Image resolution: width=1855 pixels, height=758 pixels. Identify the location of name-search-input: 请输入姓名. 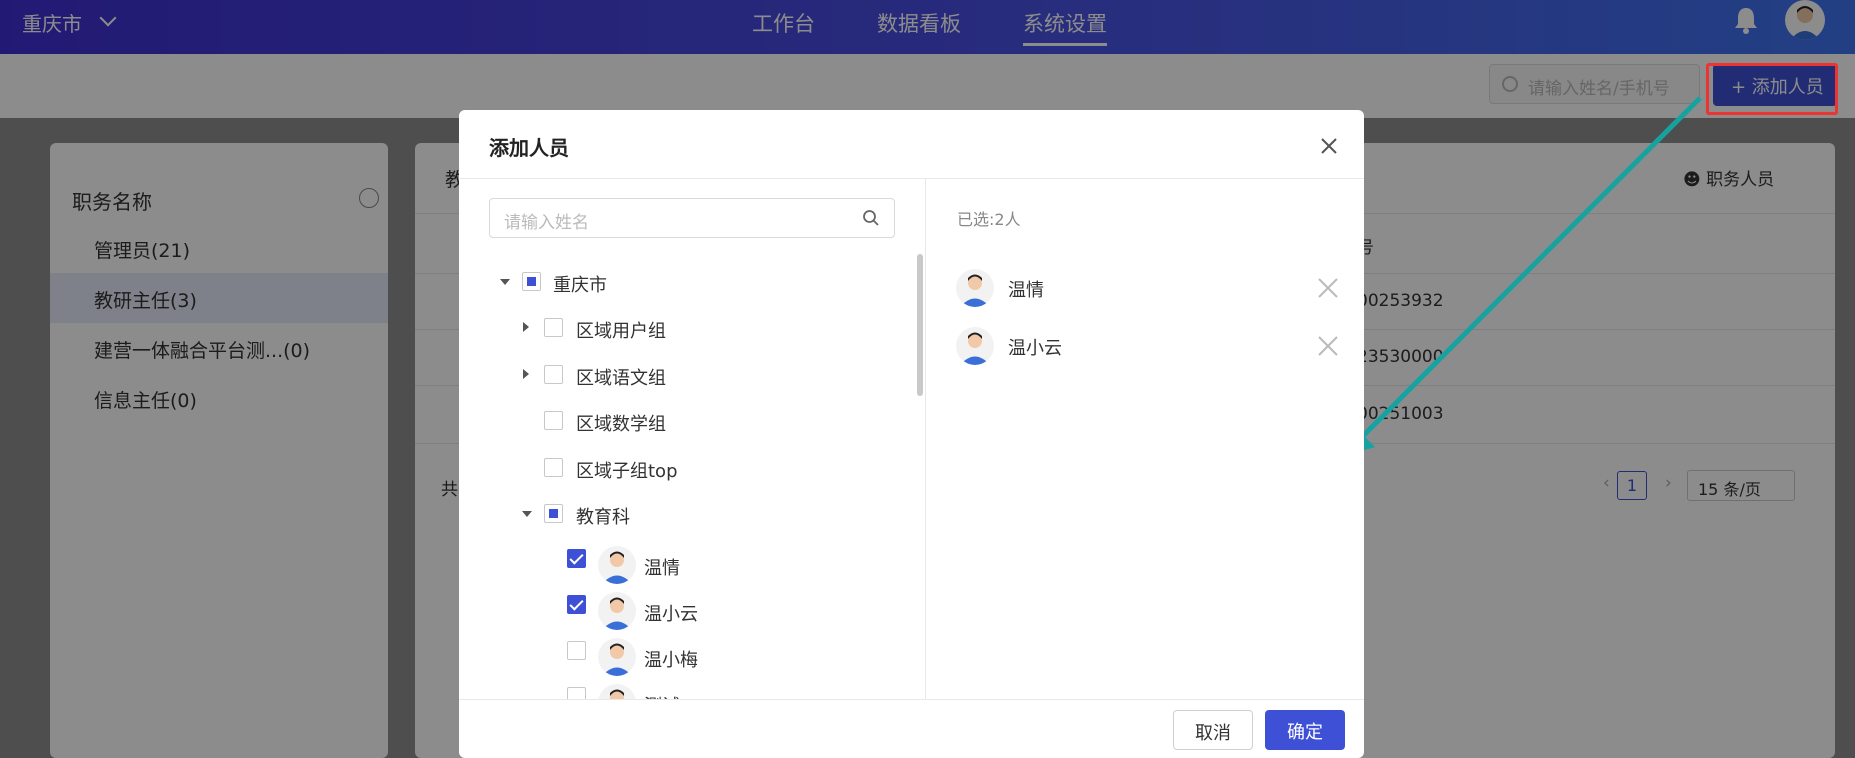
(692, 218).